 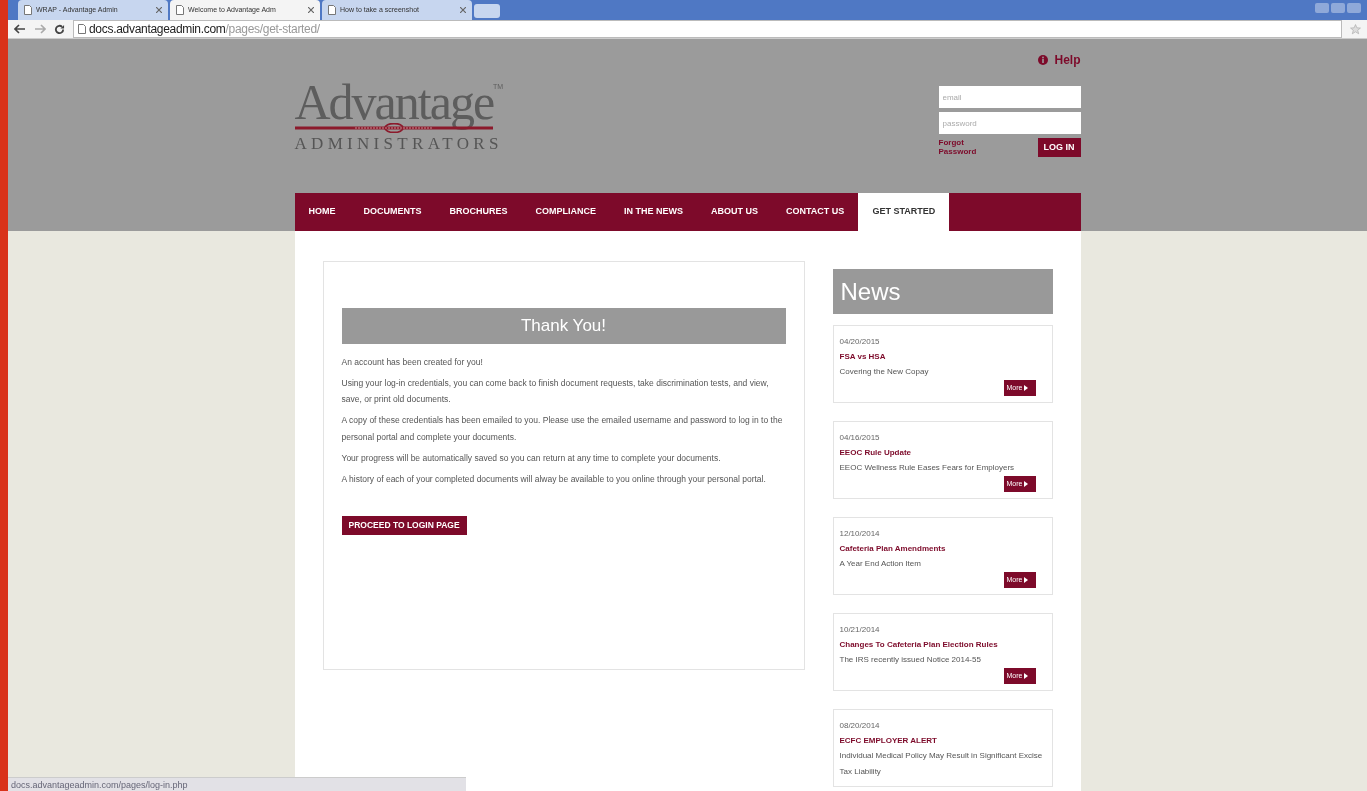 I want to click on news-summary: EEOC Wellness Rule Eases Fears for Employers, so click(x=927, y=468).